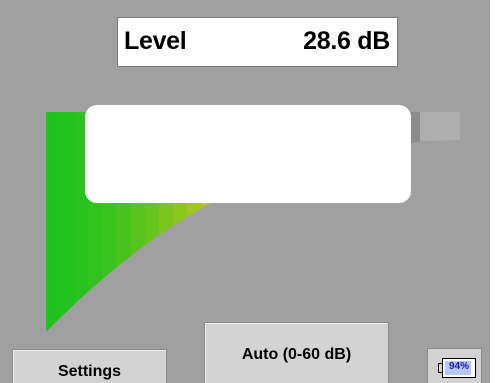  I want to click on range-button-label: Auto (0-60 dB), so click(296, 354).